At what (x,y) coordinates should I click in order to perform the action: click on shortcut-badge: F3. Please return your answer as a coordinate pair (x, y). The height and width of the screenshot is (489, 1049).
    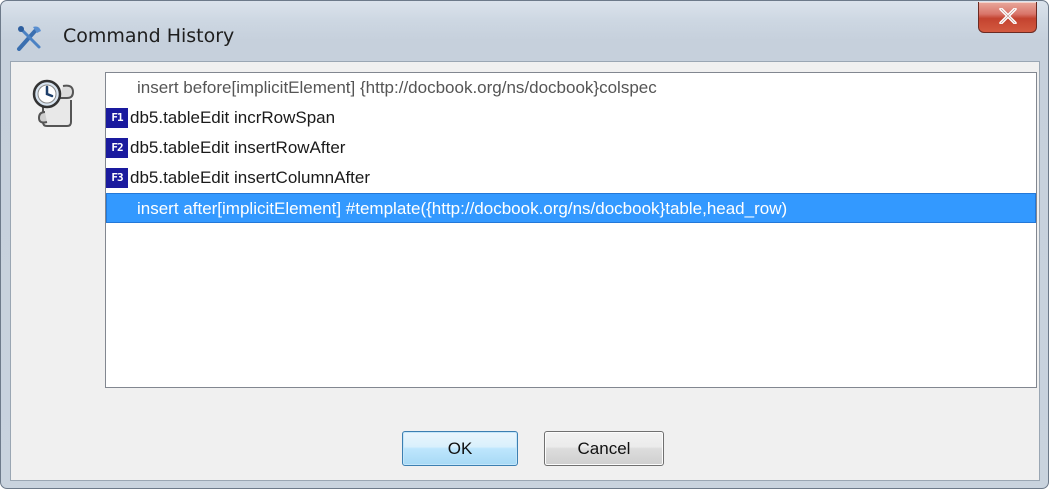
    Looking at the image, I should click on (117, 178).